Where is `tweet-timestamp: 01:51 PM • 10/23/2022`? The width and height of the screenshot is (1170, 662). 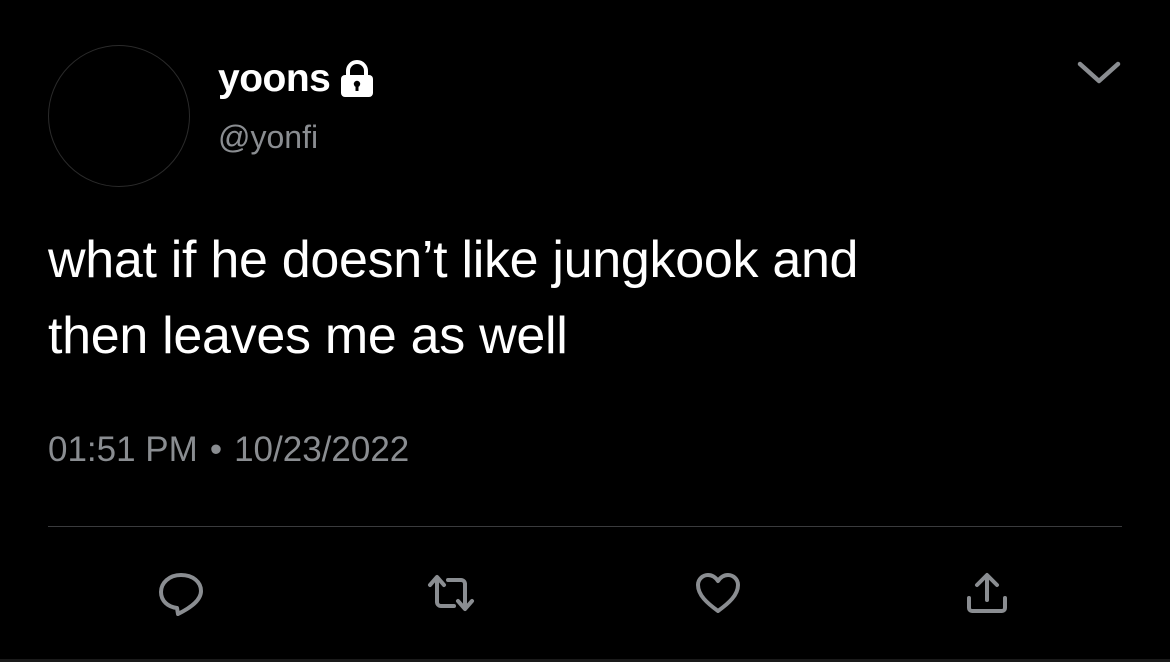 tweet-timestamp: 01:51 PM • 10/23/2022 is located at coordinates (228, 450).